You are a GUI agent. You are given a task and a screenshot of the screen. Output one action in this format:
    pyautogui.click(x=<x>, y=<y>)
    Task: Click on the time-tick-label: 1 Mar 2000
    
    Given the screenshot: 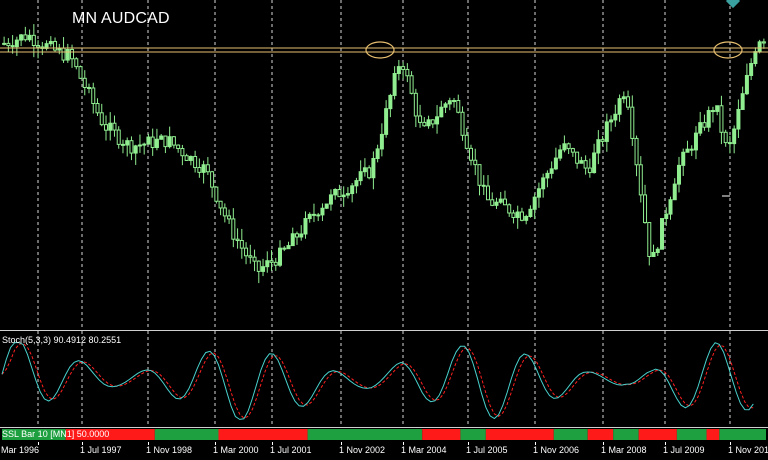 What is the action you would take?
    pyautogui.click(x=236, y=450)
    